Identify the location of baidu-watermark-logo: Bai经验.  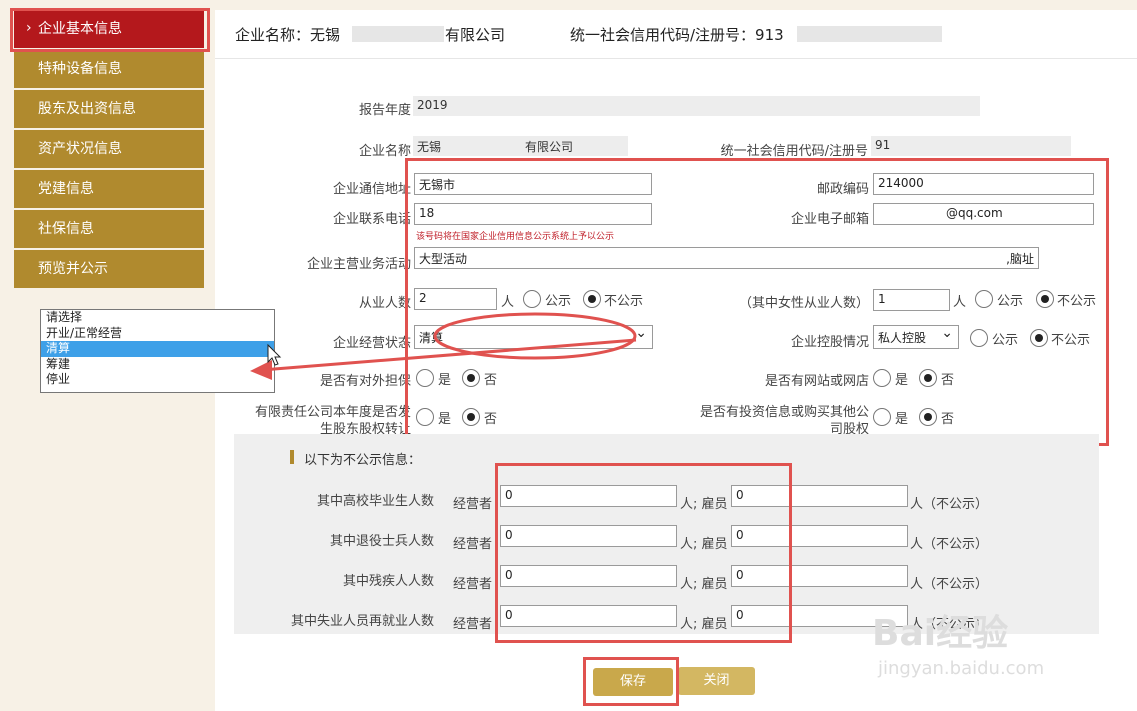
(940, 633).